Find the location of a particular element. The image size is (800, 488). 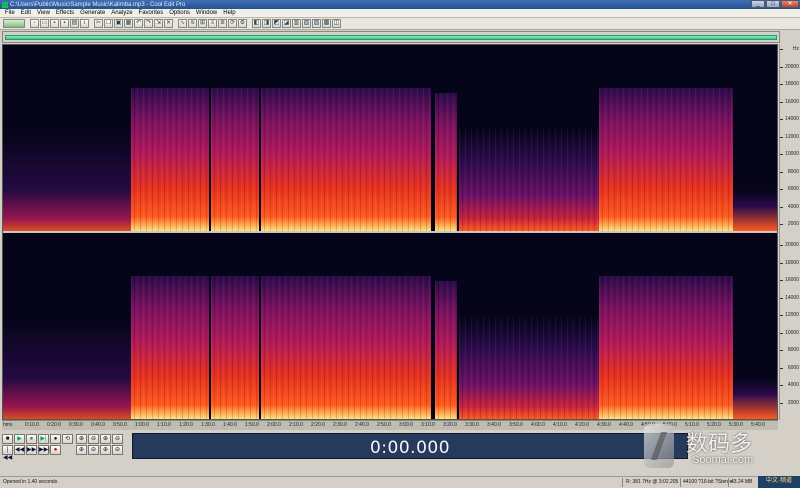

stop-button: ■ is located at coordinates (7, 439).